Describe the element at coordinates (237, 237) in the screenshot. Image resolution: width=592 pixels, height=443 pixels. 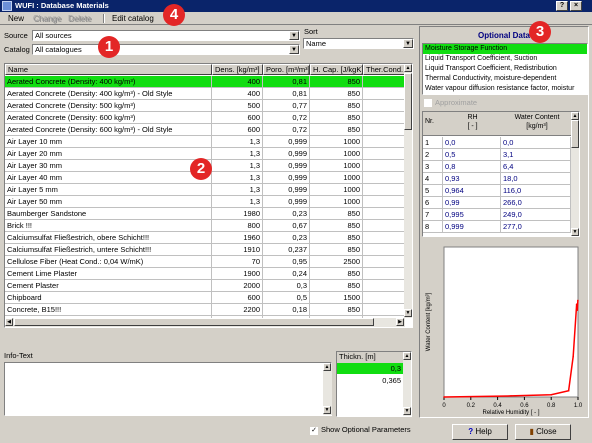
I see `table-cell: 1960` at that location.